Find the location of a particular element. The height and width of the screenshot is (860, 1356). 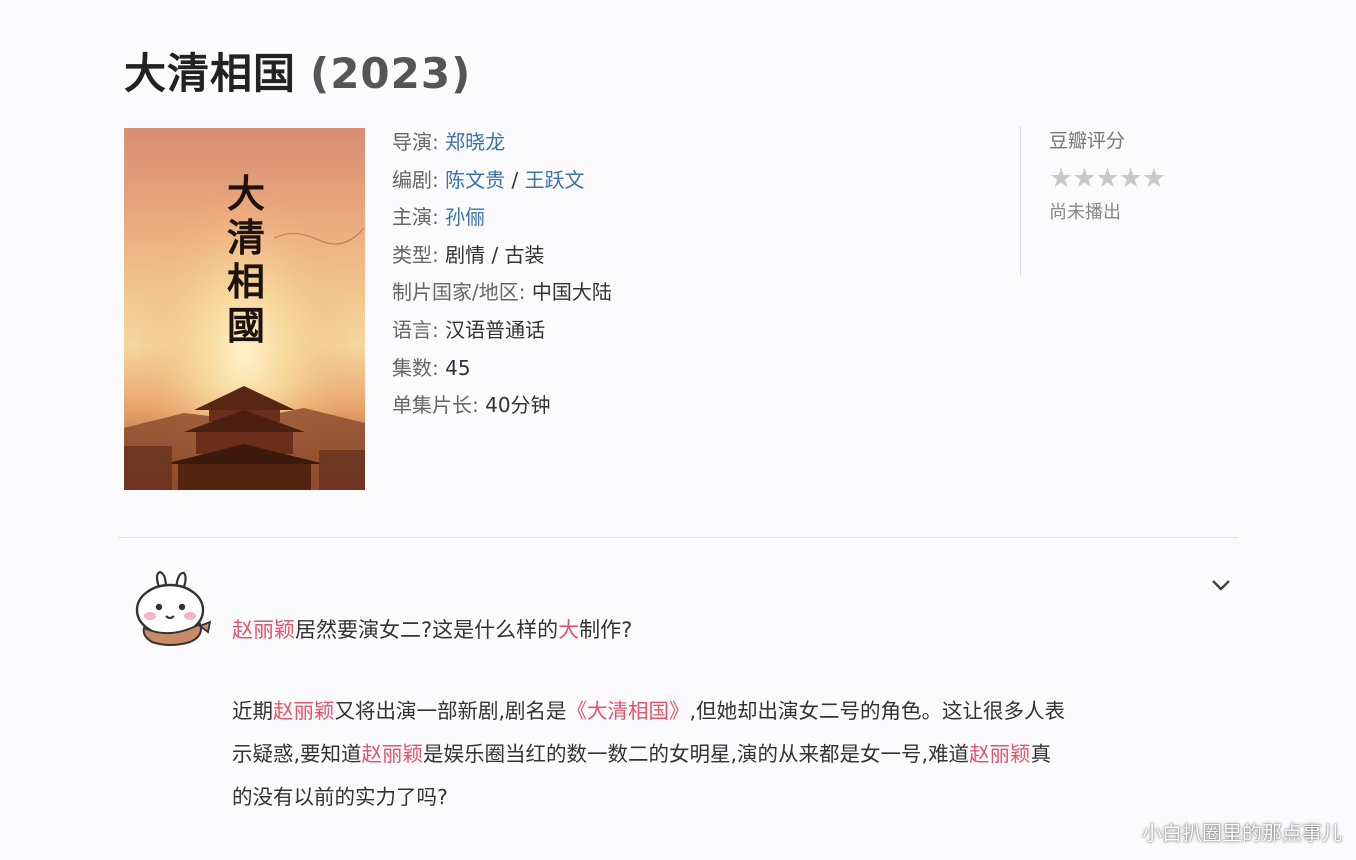

rating-stars-icon: ★★★★★ is located at coordinates (1107, 178).